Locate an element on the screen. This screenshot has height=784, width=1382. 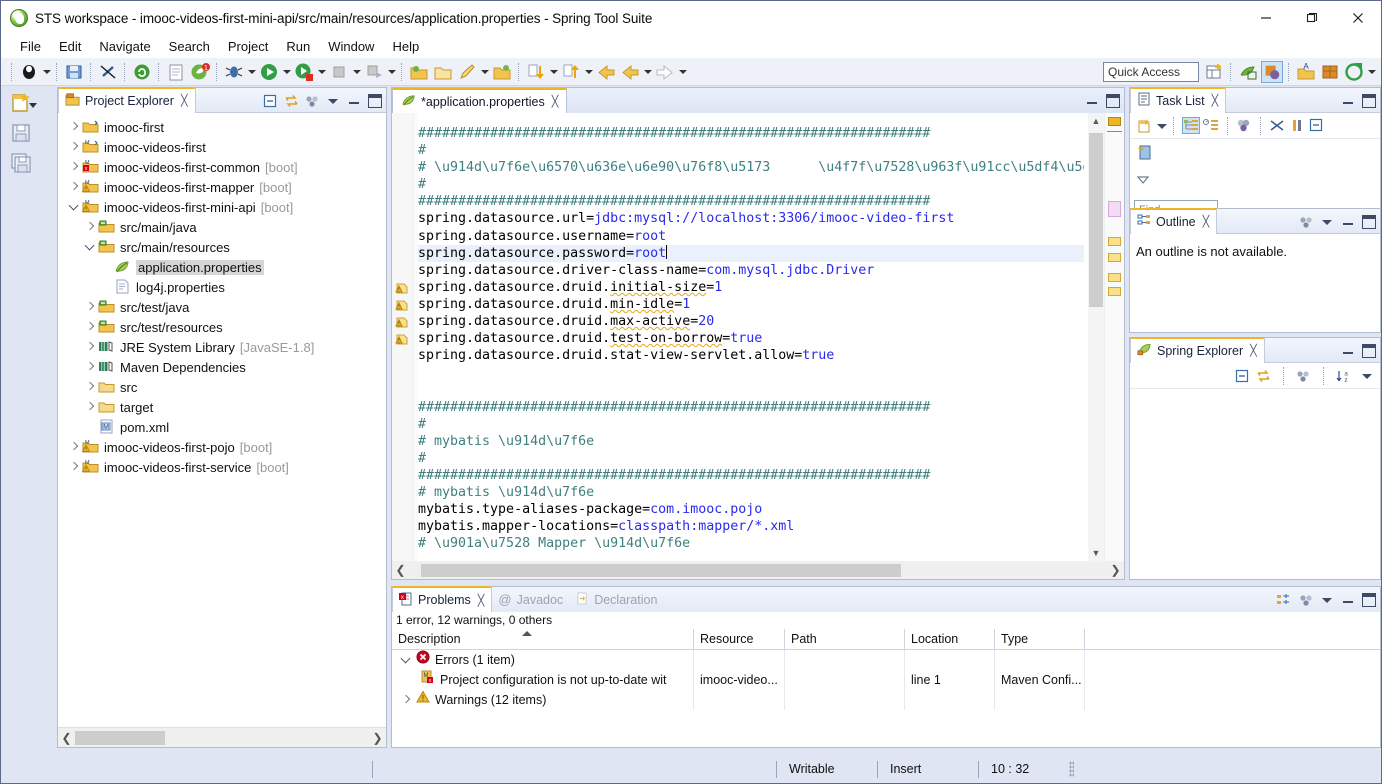
tab-javadoc: @ Javadoc is located at coordinates (531, 599).